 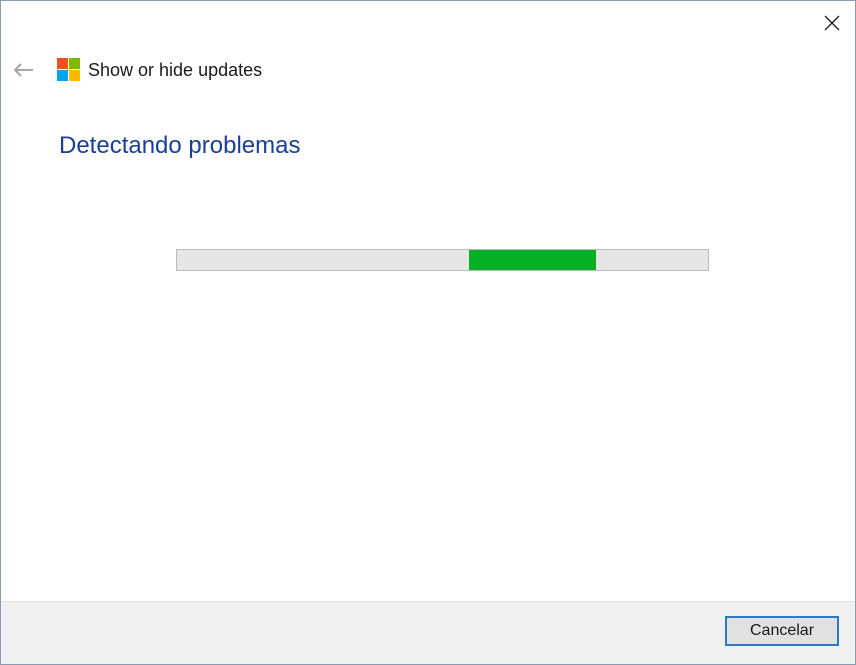 What do you see at coordinates (533, 260) in the screenshot?
I see `progress-bar-fill` at bounding box center [533, 260].